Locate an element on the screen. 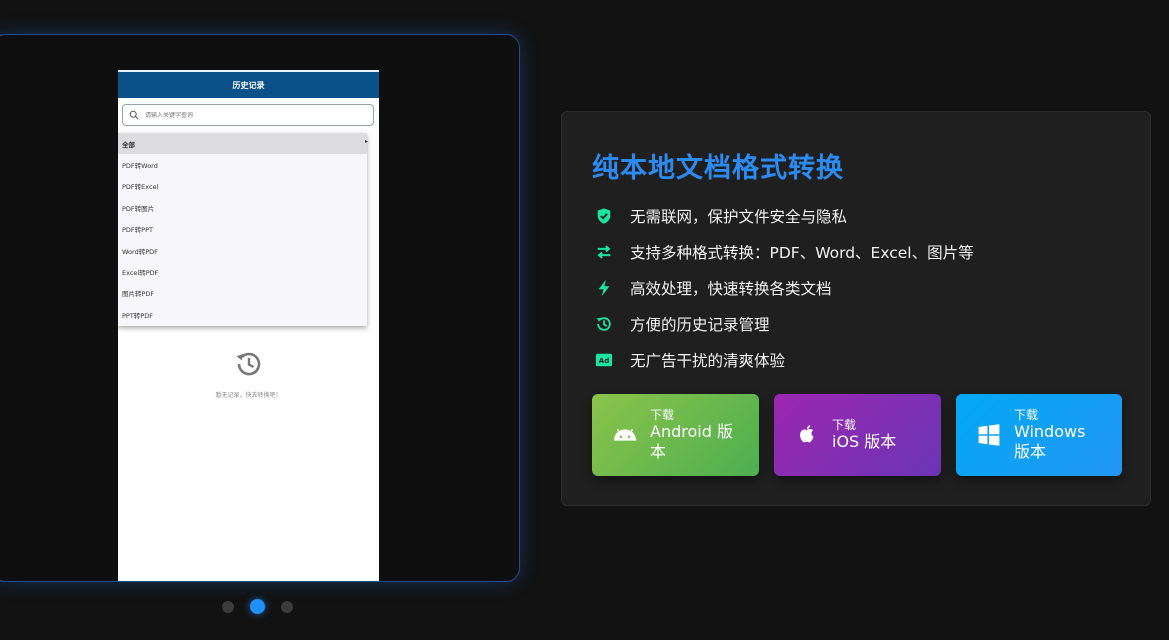 This screenshot has height=640, width=1169. phone-header: 历史记录 is located at coordinates (248, 84).